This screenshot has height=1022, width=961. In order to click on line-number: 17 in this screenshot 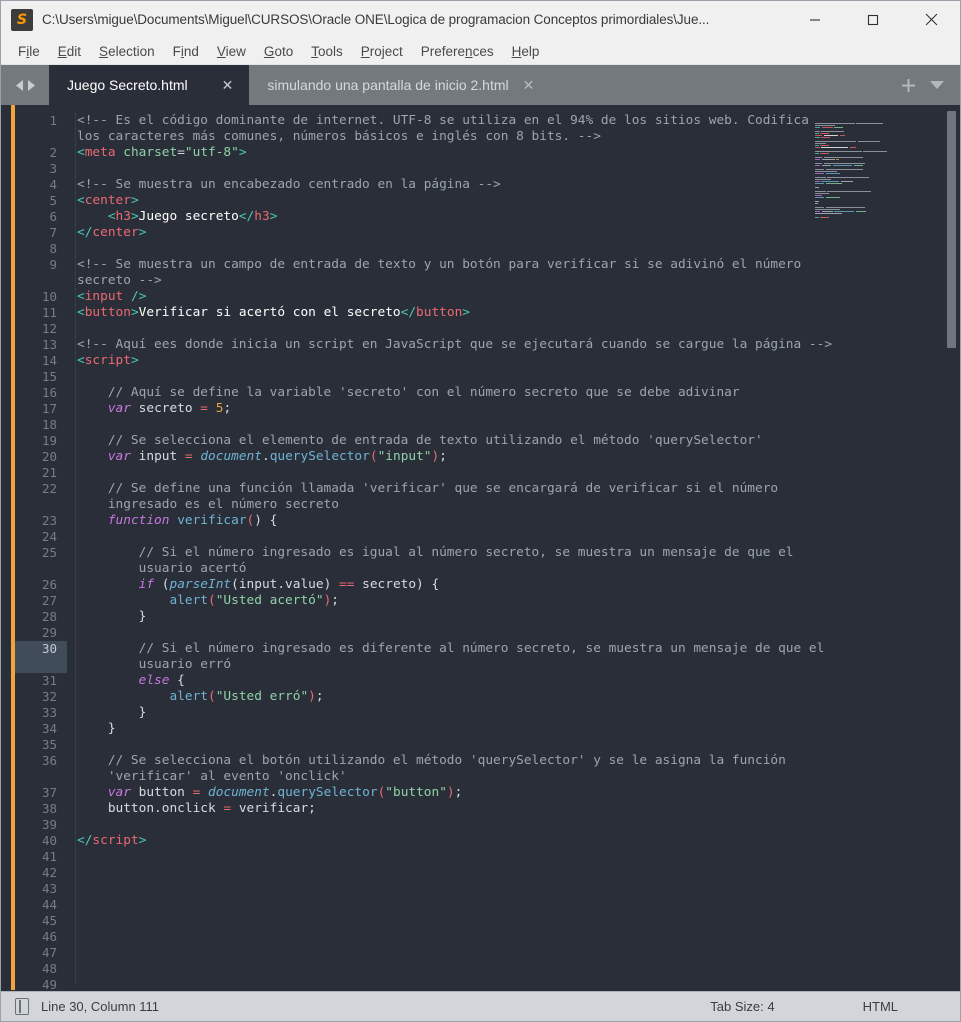, I will do `click(49, 408)`.